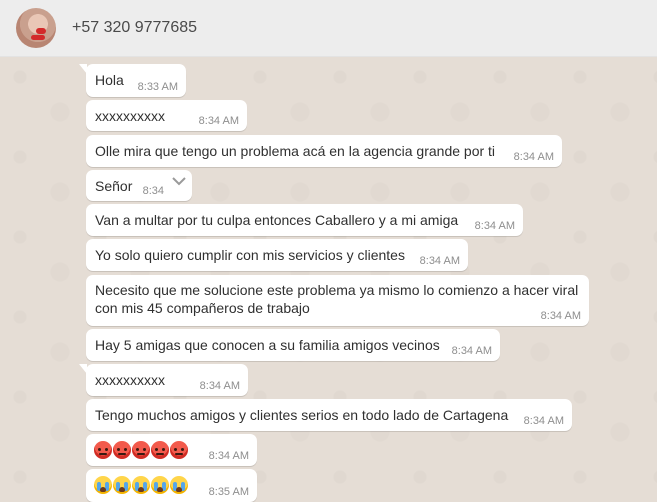 The width and height of the screenshot is (657, 502). I want to click on message-time: 8:35 AM, so click(228, 492).